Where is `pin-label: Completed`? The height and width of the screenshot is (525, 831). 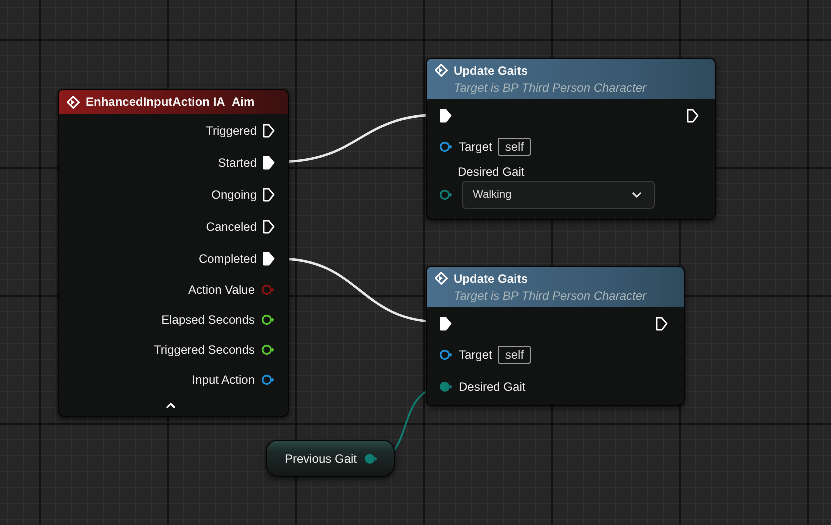
pin-label: Completed is located at coordinates (227, 259).